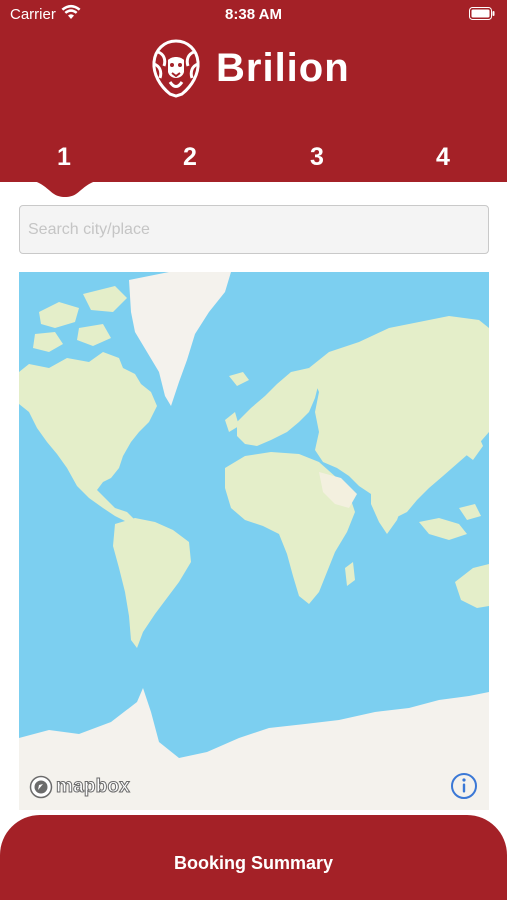 This screenshot has height=900, width=507. I want to click on step-4: 4, so click(443, 157).